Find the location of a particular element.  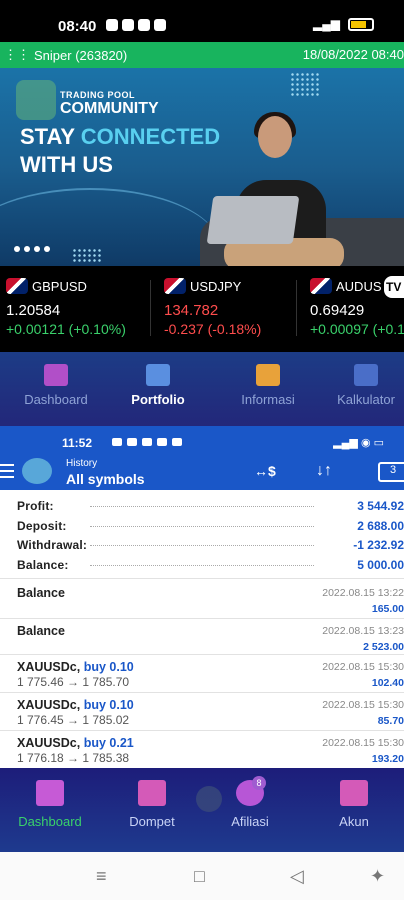

top-nav: Dashboard Portfolio Informasi Kalkulator is located at coordinates (202, 389).